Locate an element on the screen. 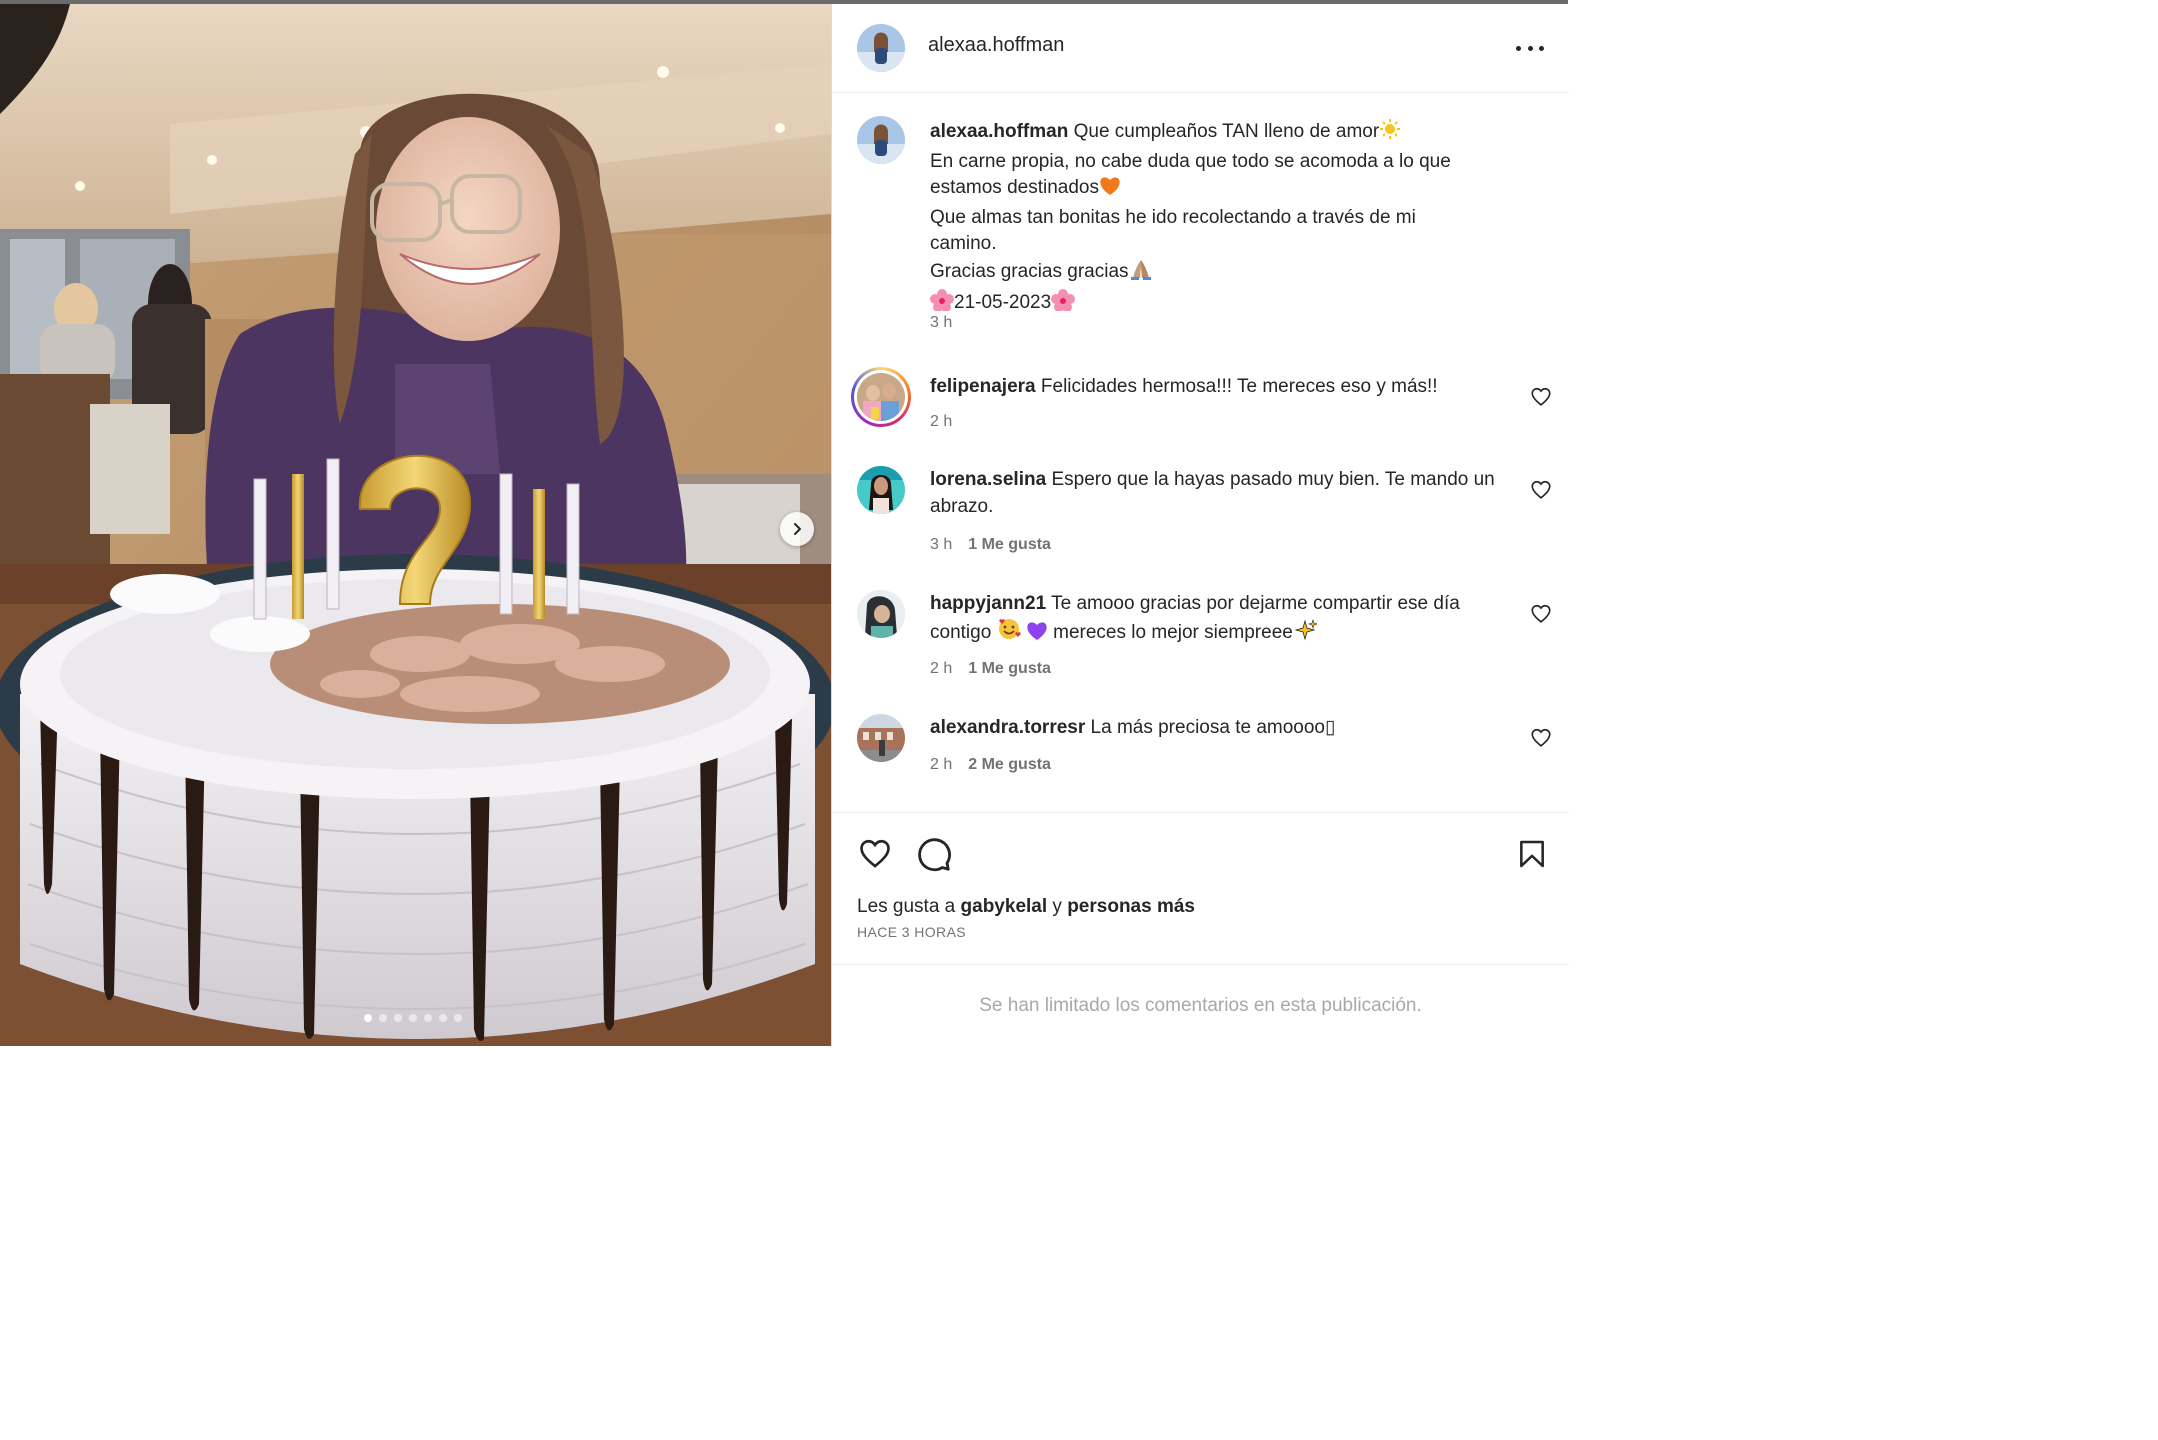 Image resolution: width=2158 pixels, height=1440 pixels. likes-summary: Les gusta a gabykelal y personas más is located at coordinates (1026, 907).